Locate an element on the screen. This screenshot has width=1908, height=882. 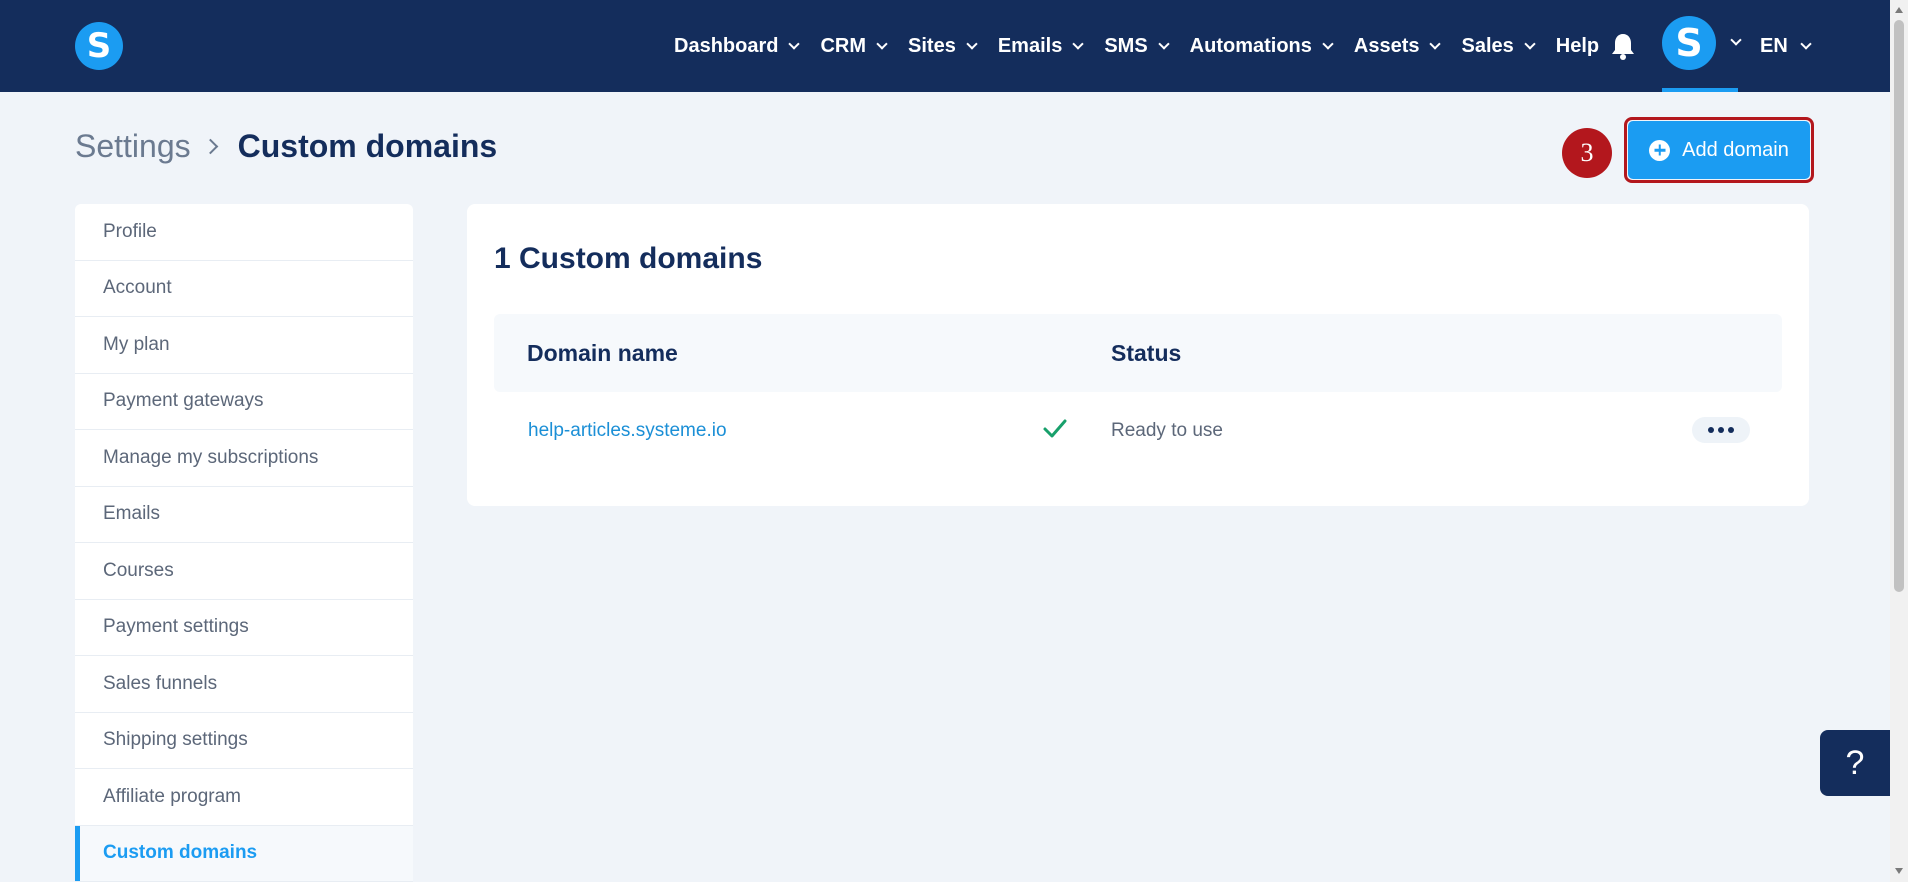
check-icon is located at coordinates (1055, 428).